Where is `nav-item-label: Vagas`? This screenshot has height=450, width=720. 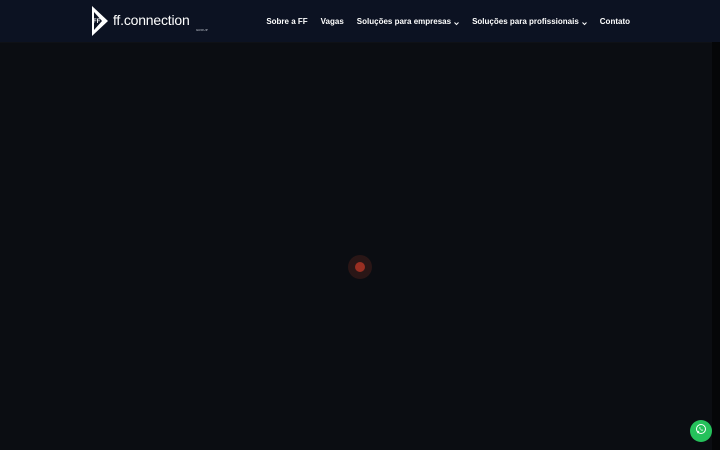
nav-item-label: Vagas is located at coordinates (332, 21).